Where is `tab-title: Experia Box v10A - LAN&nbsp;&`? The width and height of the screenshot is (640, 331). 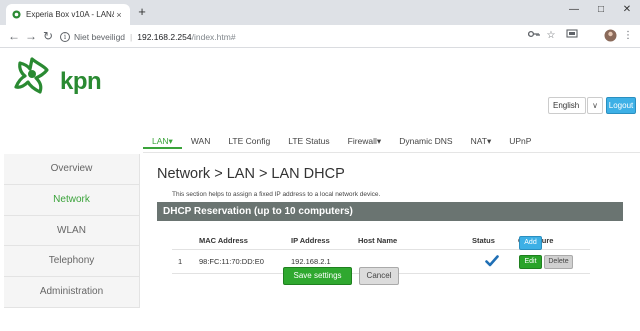 tab-title: Experia Box v10A - LAN&nbsp;& is located at coordinates (70, 14).